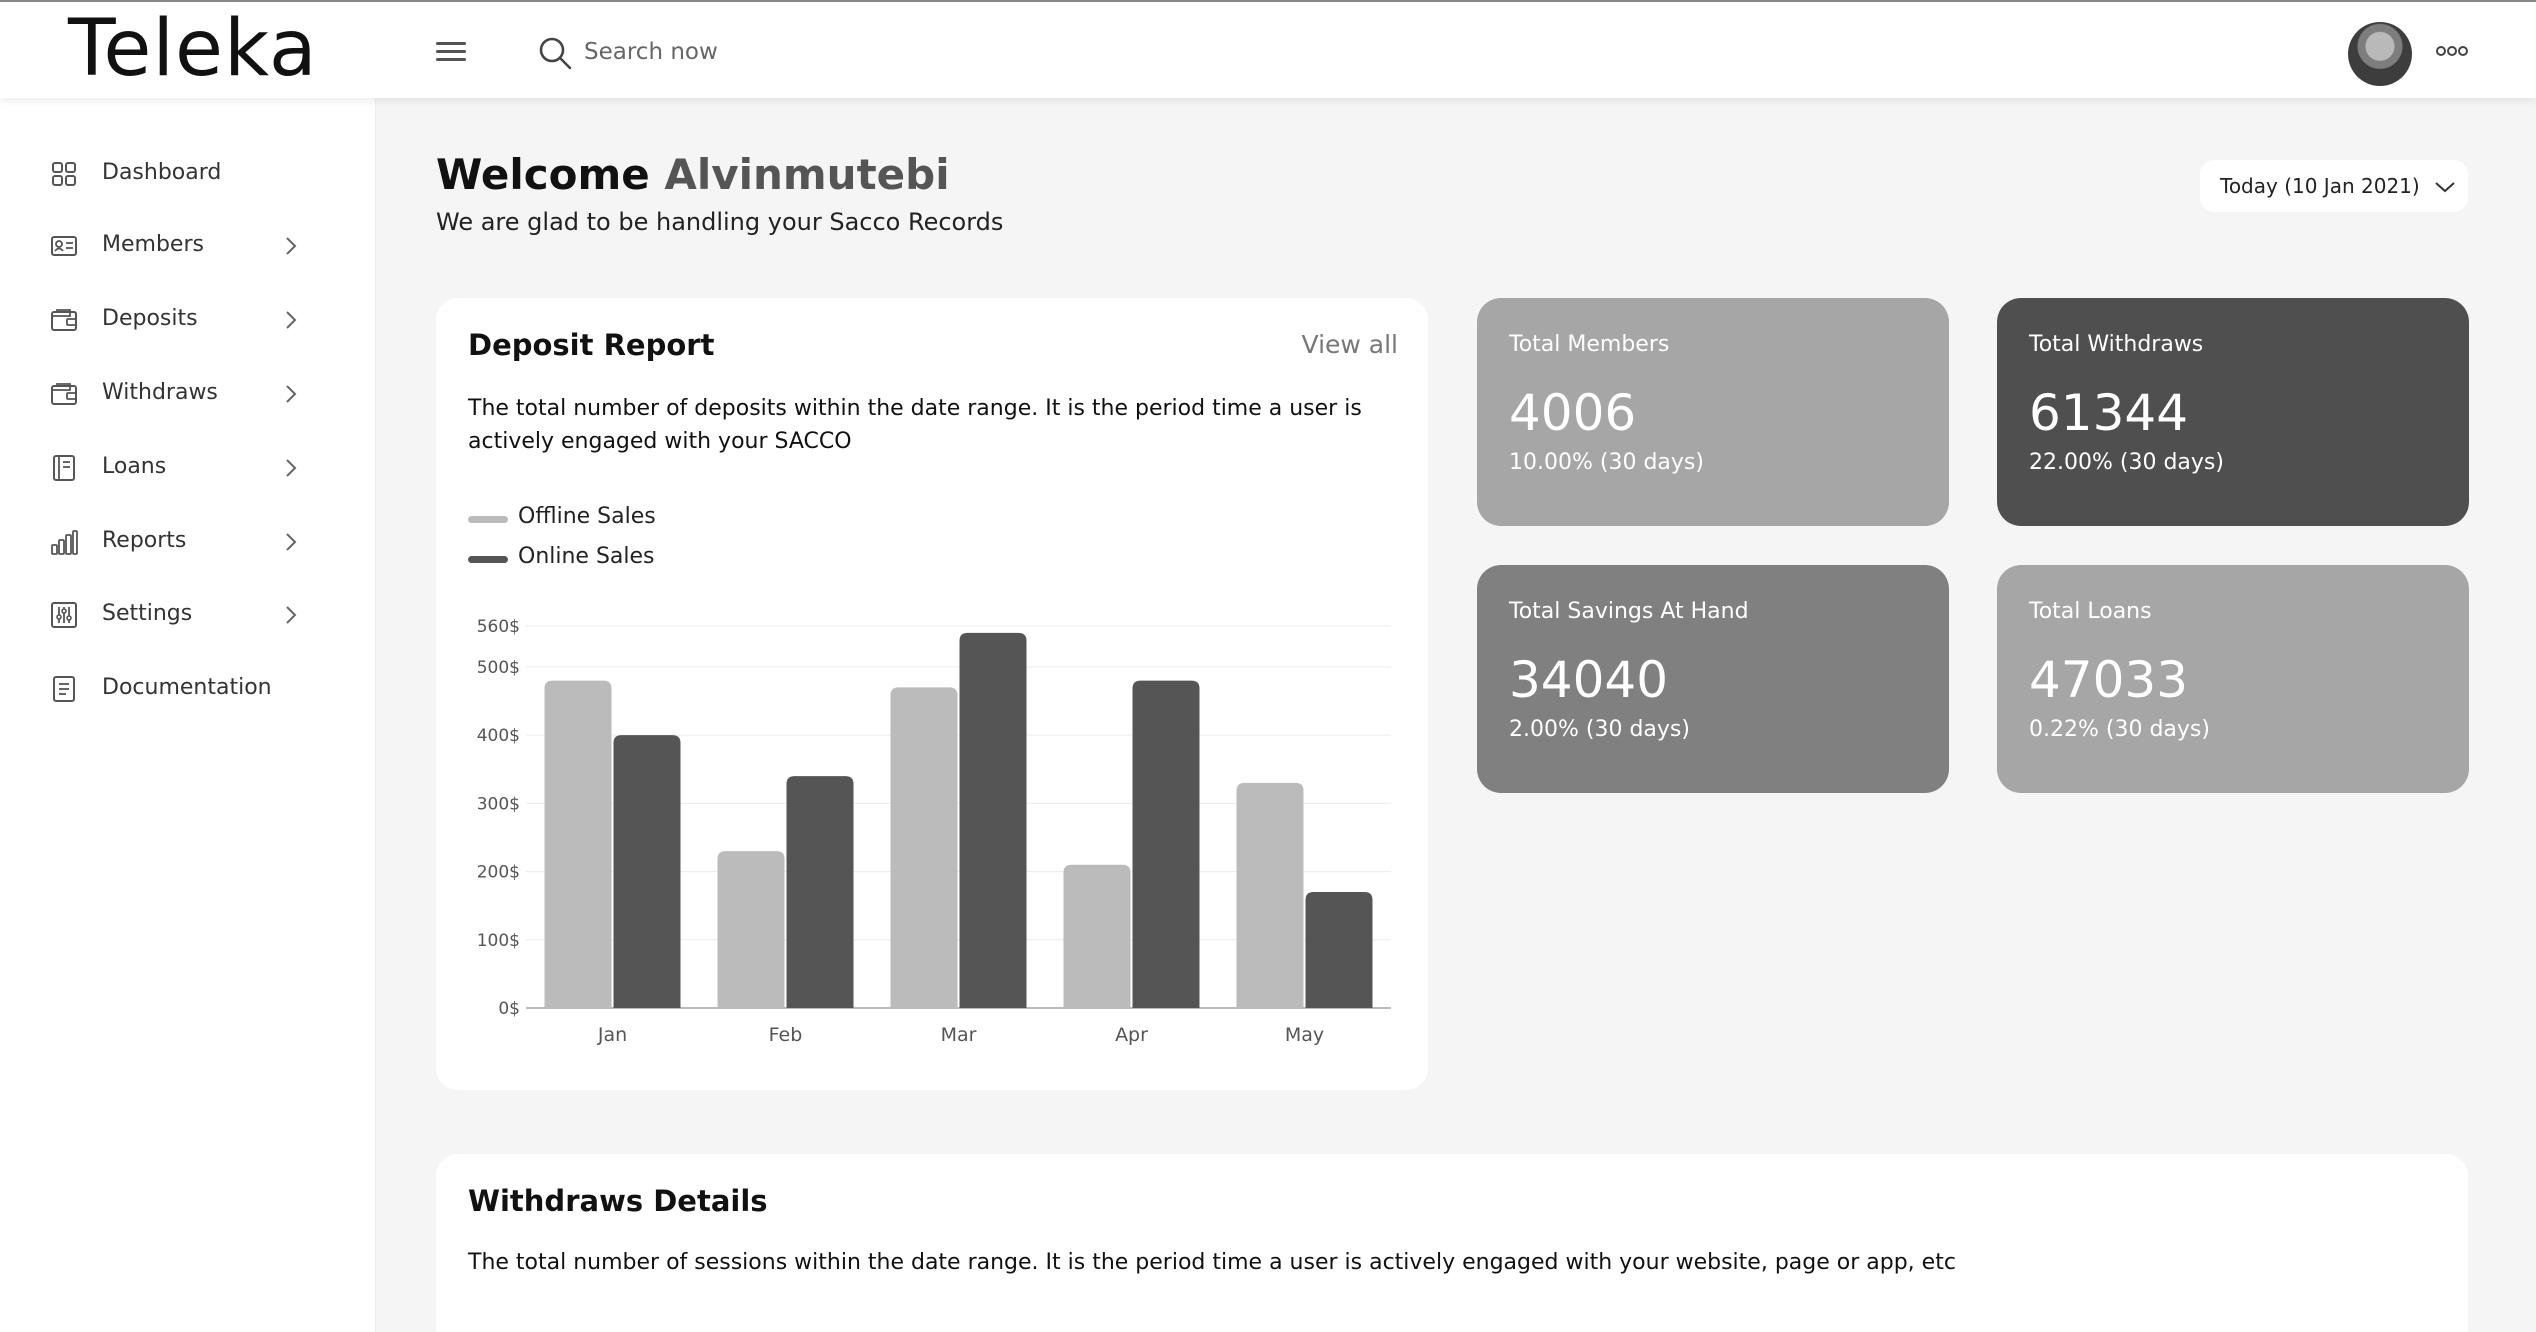 This screenshot has height=1332, width=2536. I want to click on stat-label: Total Members, so click(1589, 344).